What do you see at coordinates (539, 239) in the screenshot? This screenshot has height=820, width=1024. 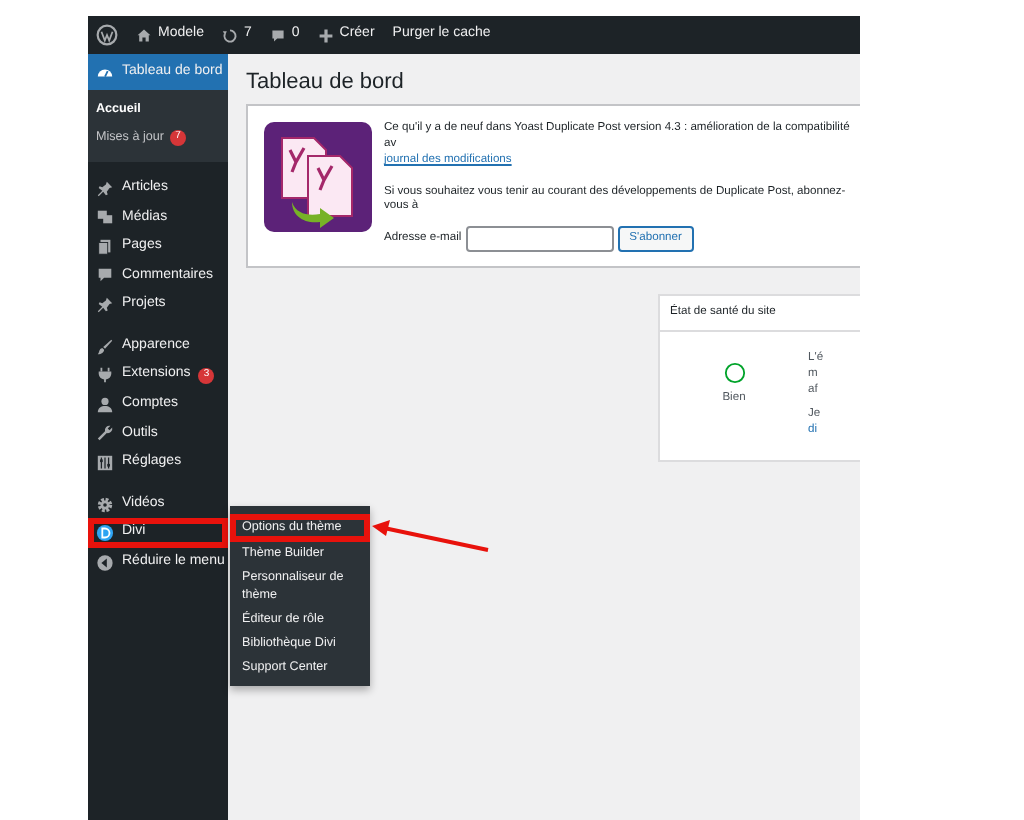 I see `email-field` at bounding box center [539, 239].